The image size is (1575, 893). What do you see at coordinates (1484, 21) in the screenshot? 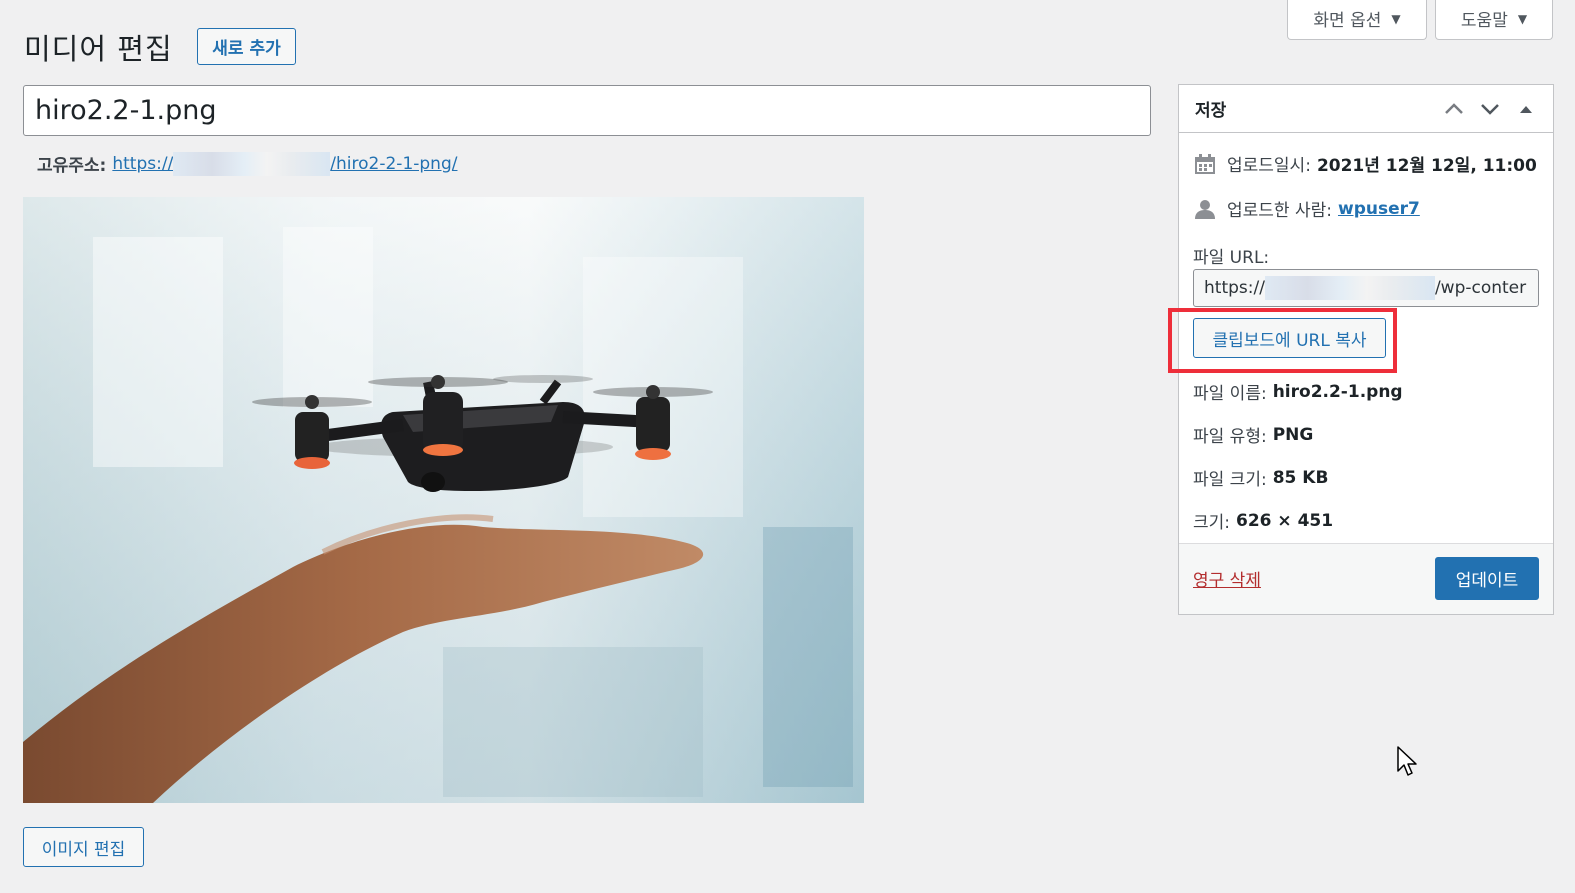
I see `help-label: 도움말` at bounding box center [1484, 21].